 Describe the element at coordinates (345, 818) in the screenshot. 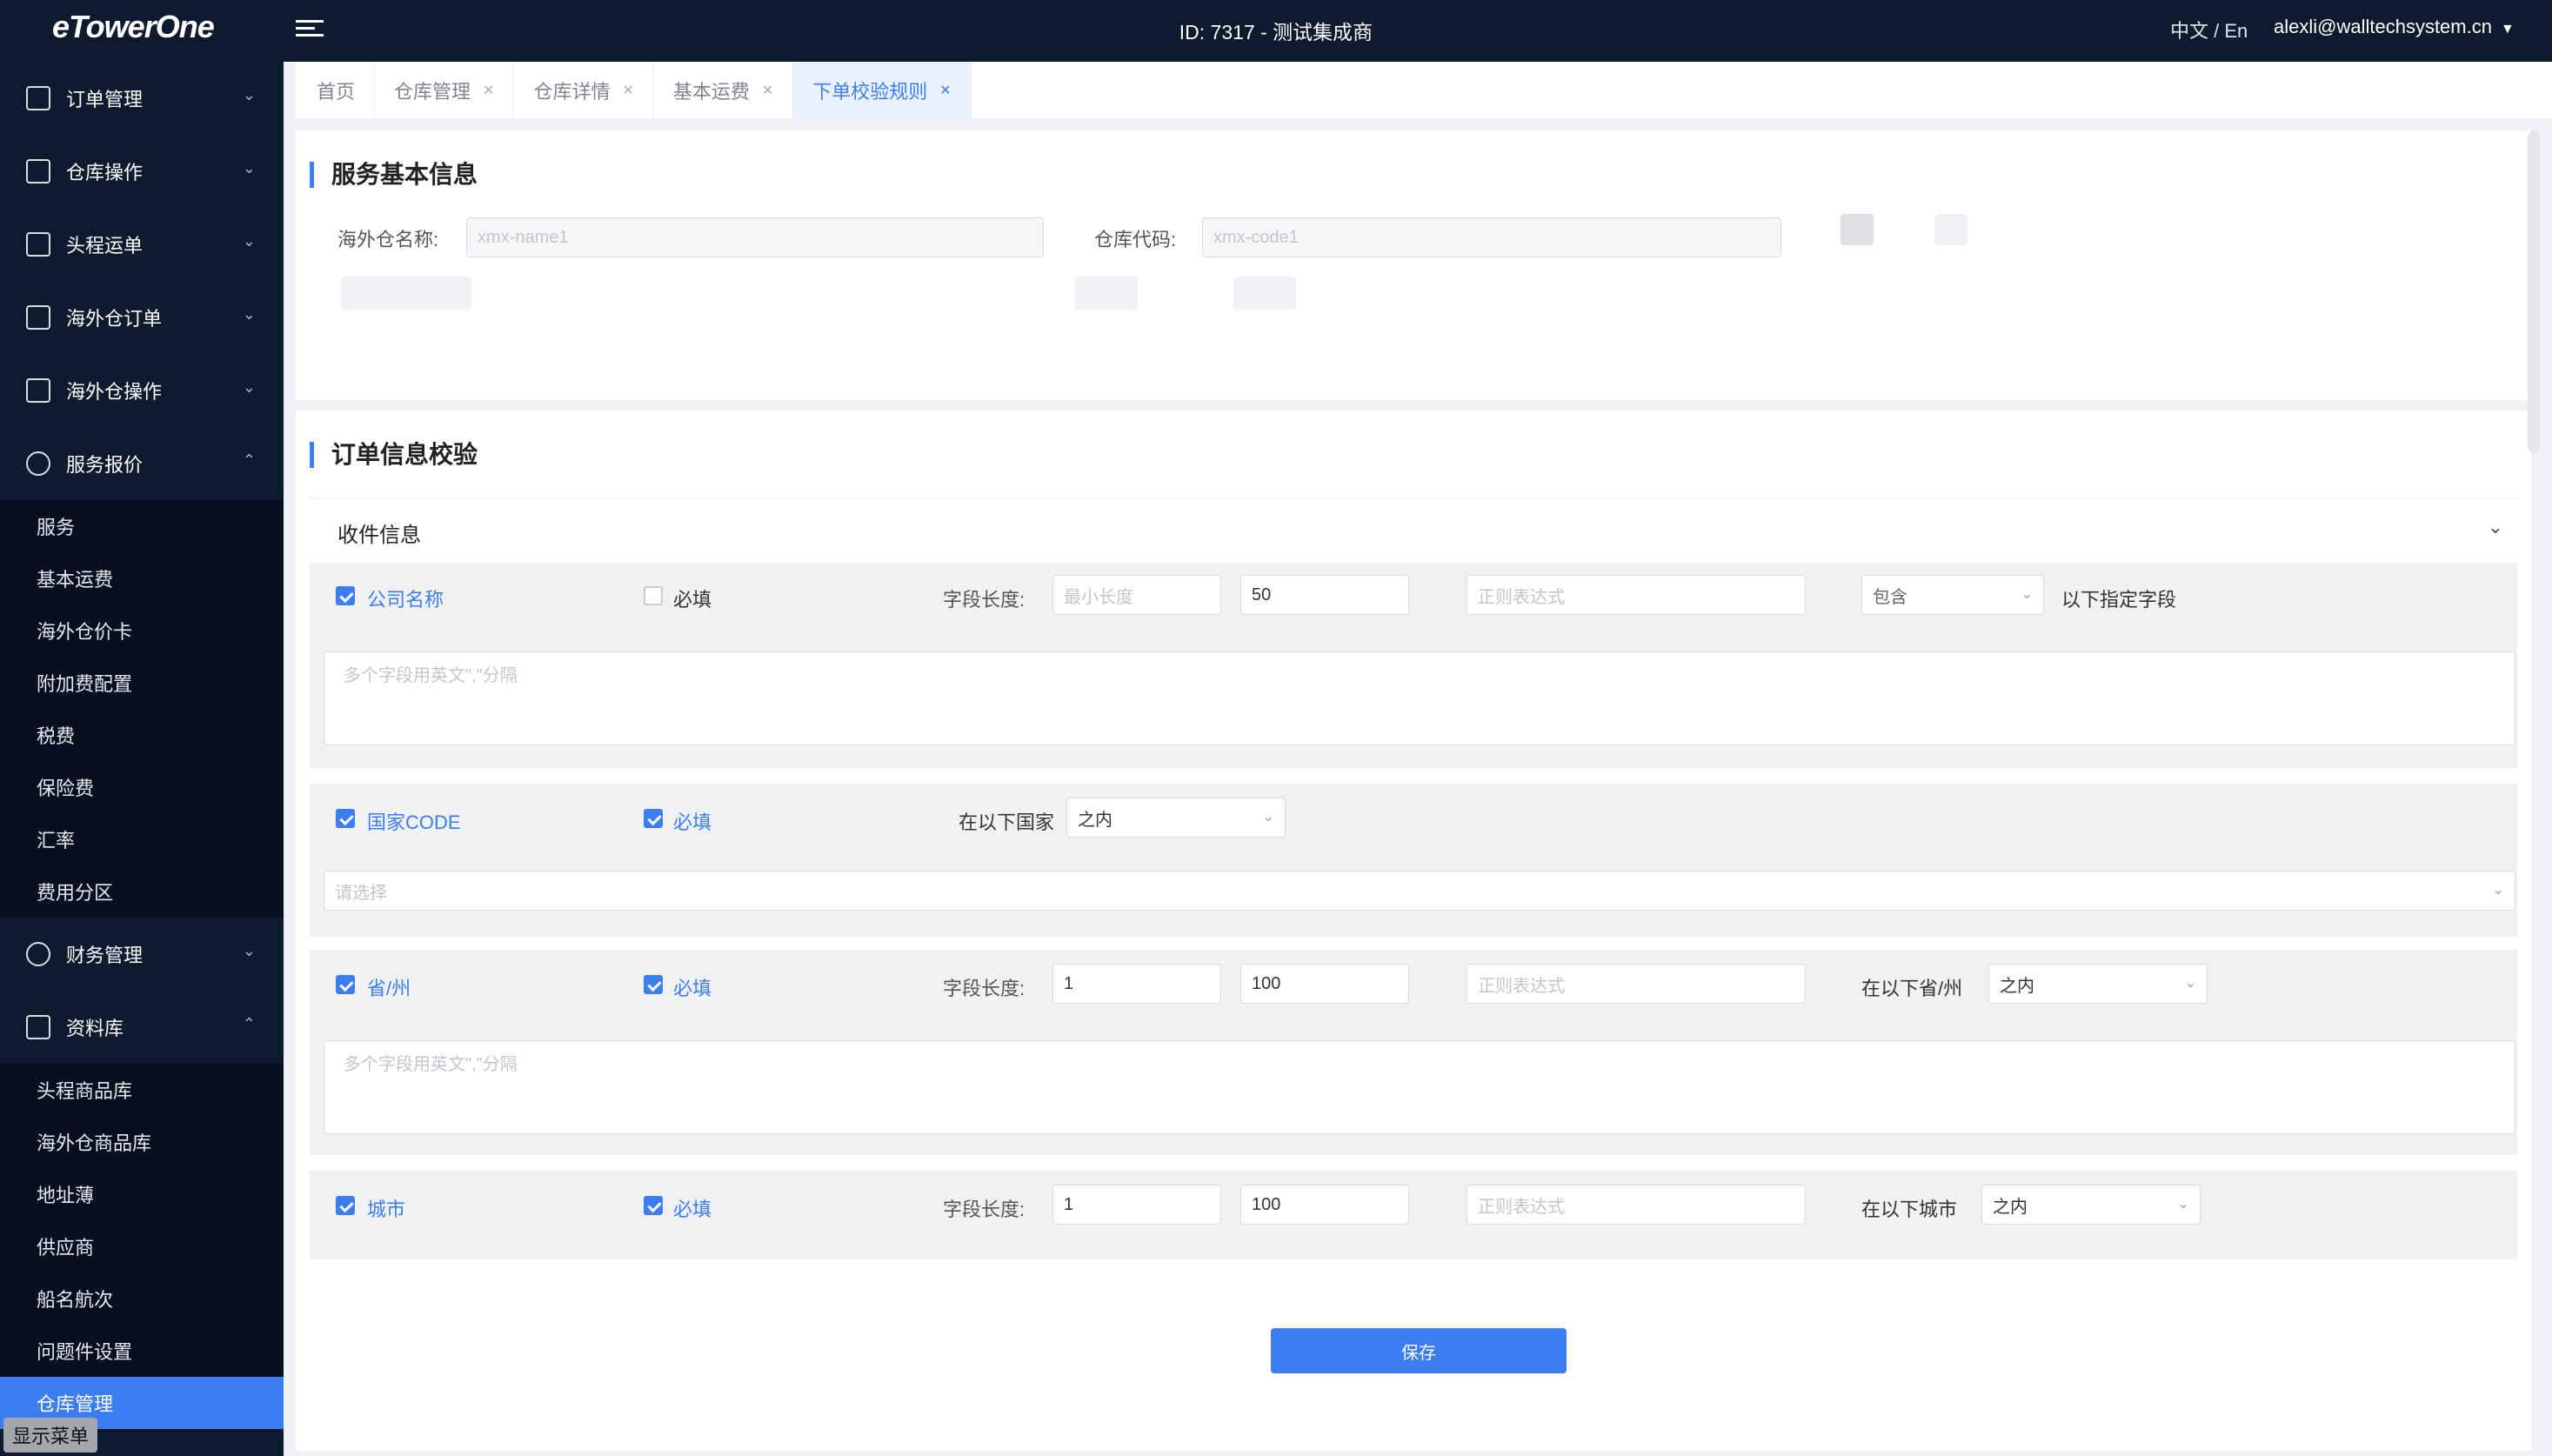

I see `country-enable-checkbox` at that location.